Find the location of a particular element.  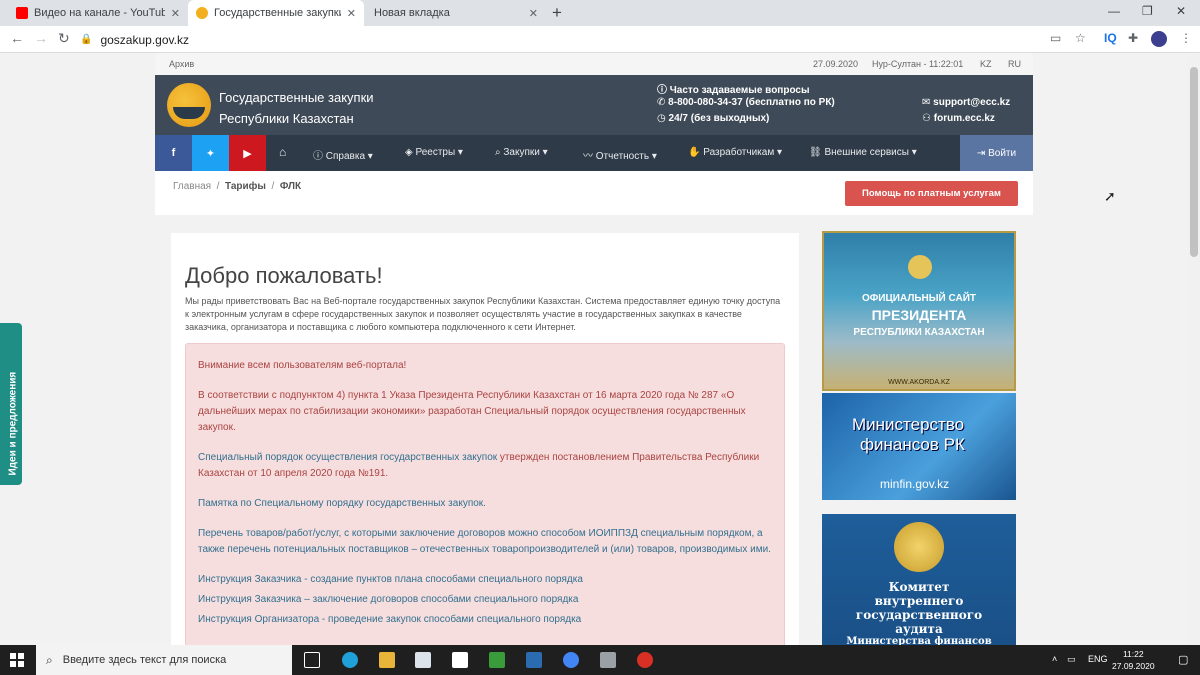

url-field: 🔒 goszakup.gov.kz is located at coordinates (560, 39).